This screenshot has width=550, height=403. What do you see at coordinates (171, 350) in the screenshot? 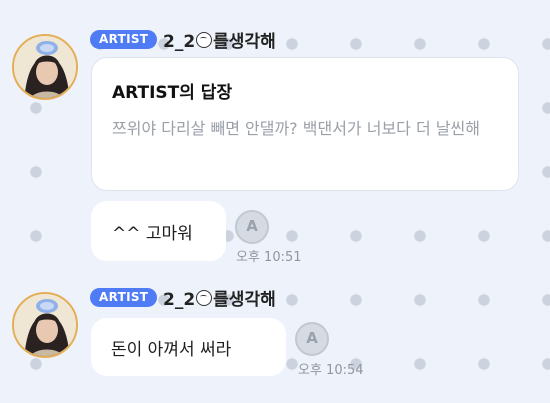
I see `message-text: 돈이 아껴서 써라` at bounding box center [171, 350].